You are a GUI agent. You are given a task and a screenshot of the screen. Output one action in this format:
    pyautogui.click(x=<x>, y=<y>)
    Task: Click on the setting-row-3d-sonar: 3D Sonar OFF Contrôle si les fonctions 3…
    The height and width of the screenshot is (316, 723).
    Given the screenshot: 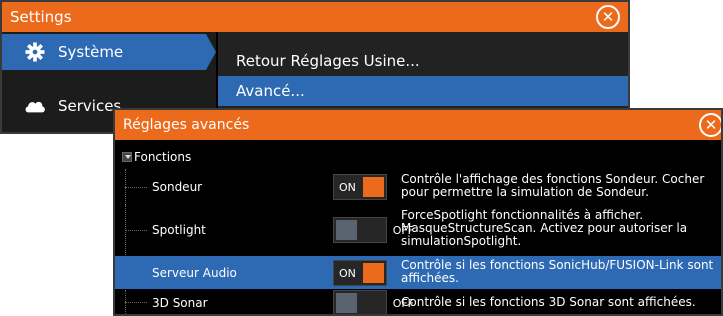 What is the action you would take?
    pyautogui.click(x=418, y=302)
    